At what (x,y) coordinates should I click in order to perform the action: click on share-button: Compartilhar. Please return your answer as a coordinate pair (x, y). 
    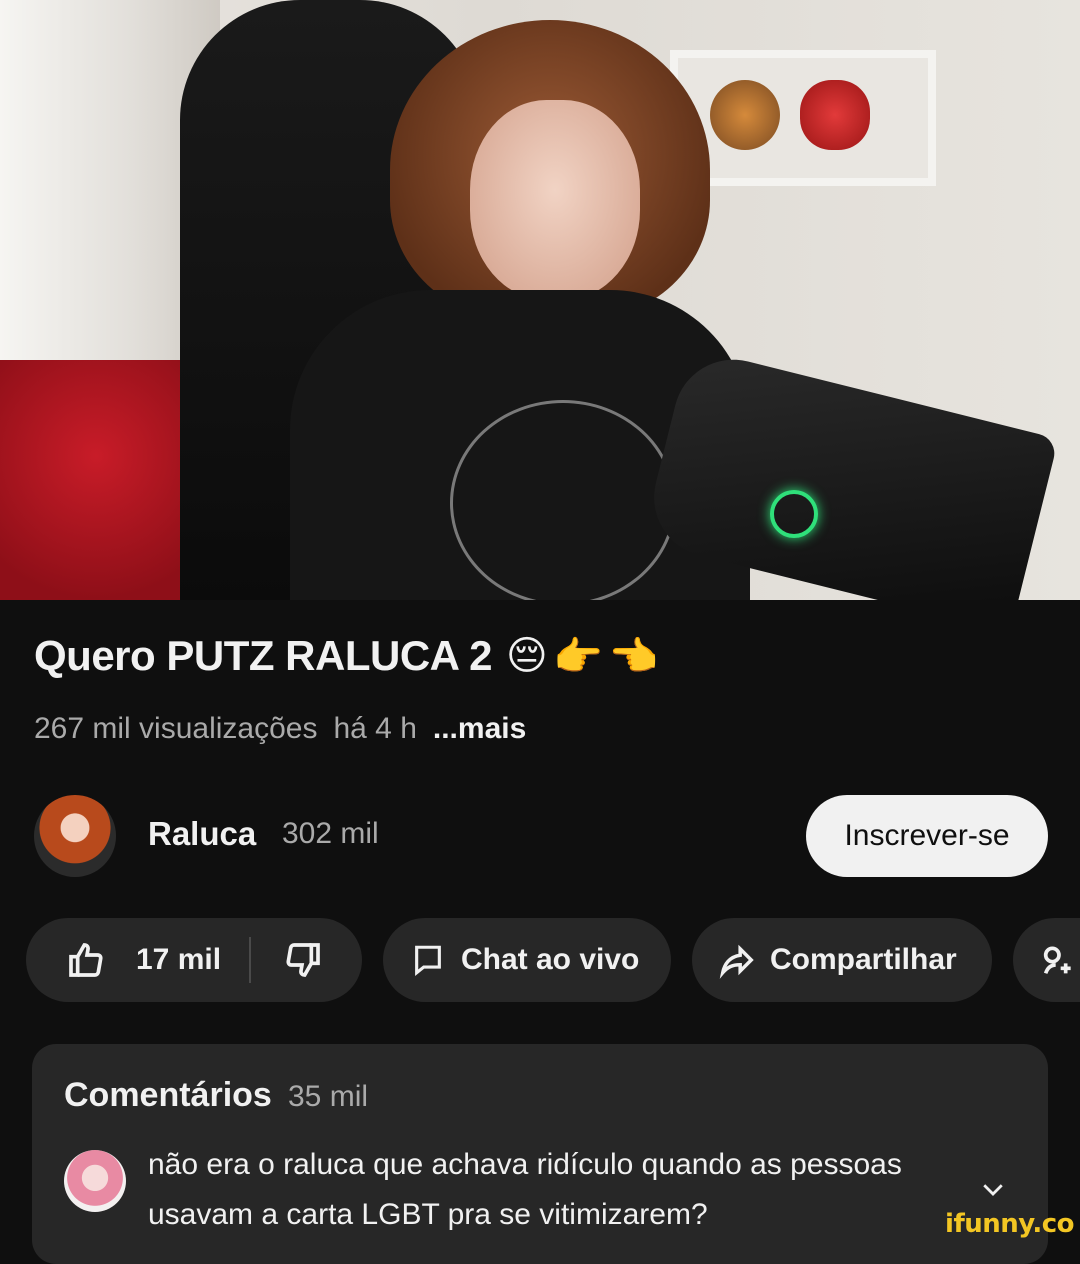
    Looking at the image, I should click on (842, 960).